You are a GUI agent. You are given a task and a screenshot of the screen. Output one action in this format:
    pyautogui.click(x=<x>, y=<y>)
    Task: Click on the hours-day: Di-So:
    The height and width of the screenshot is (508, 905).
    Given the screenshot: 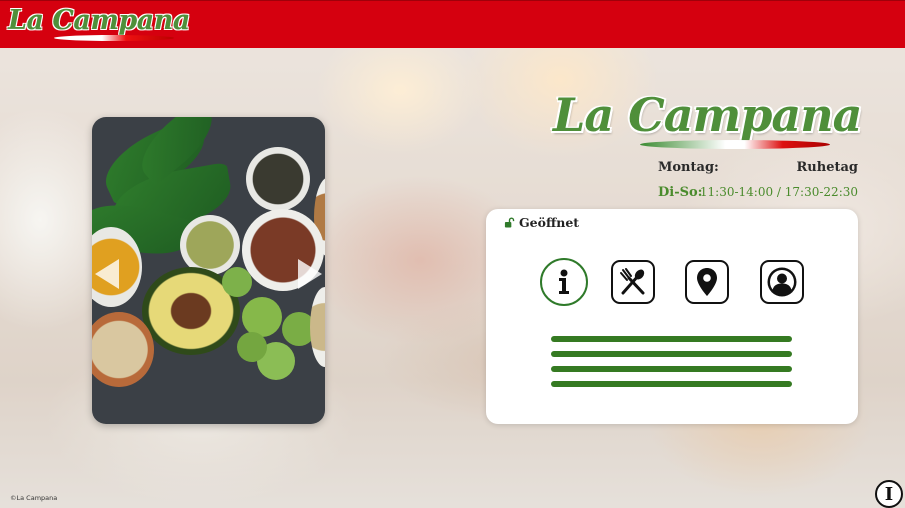 What is the action you would take?
    pyautogui.click(x=680, y=192)
    